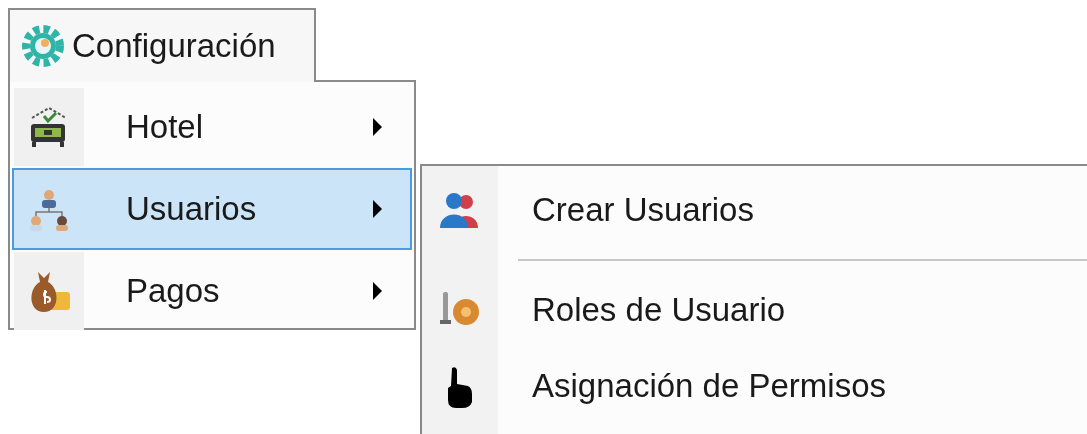  Describe the element at coordinates (212, 127) in the screenshot. I see `menu-item: Hotel` at that location.